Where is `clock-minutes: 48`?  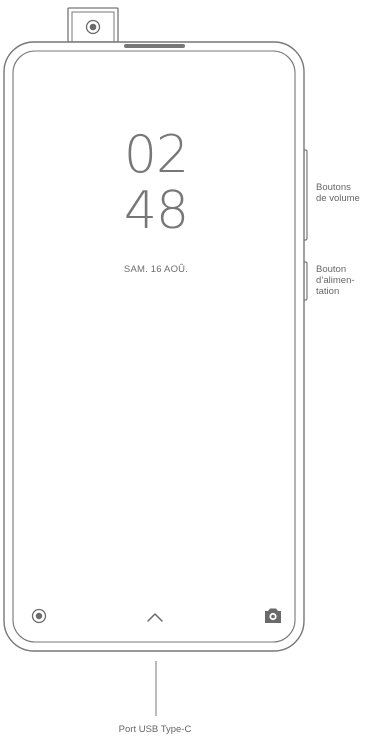 clock-minutes: 48 is located at coordinates (156, 211).